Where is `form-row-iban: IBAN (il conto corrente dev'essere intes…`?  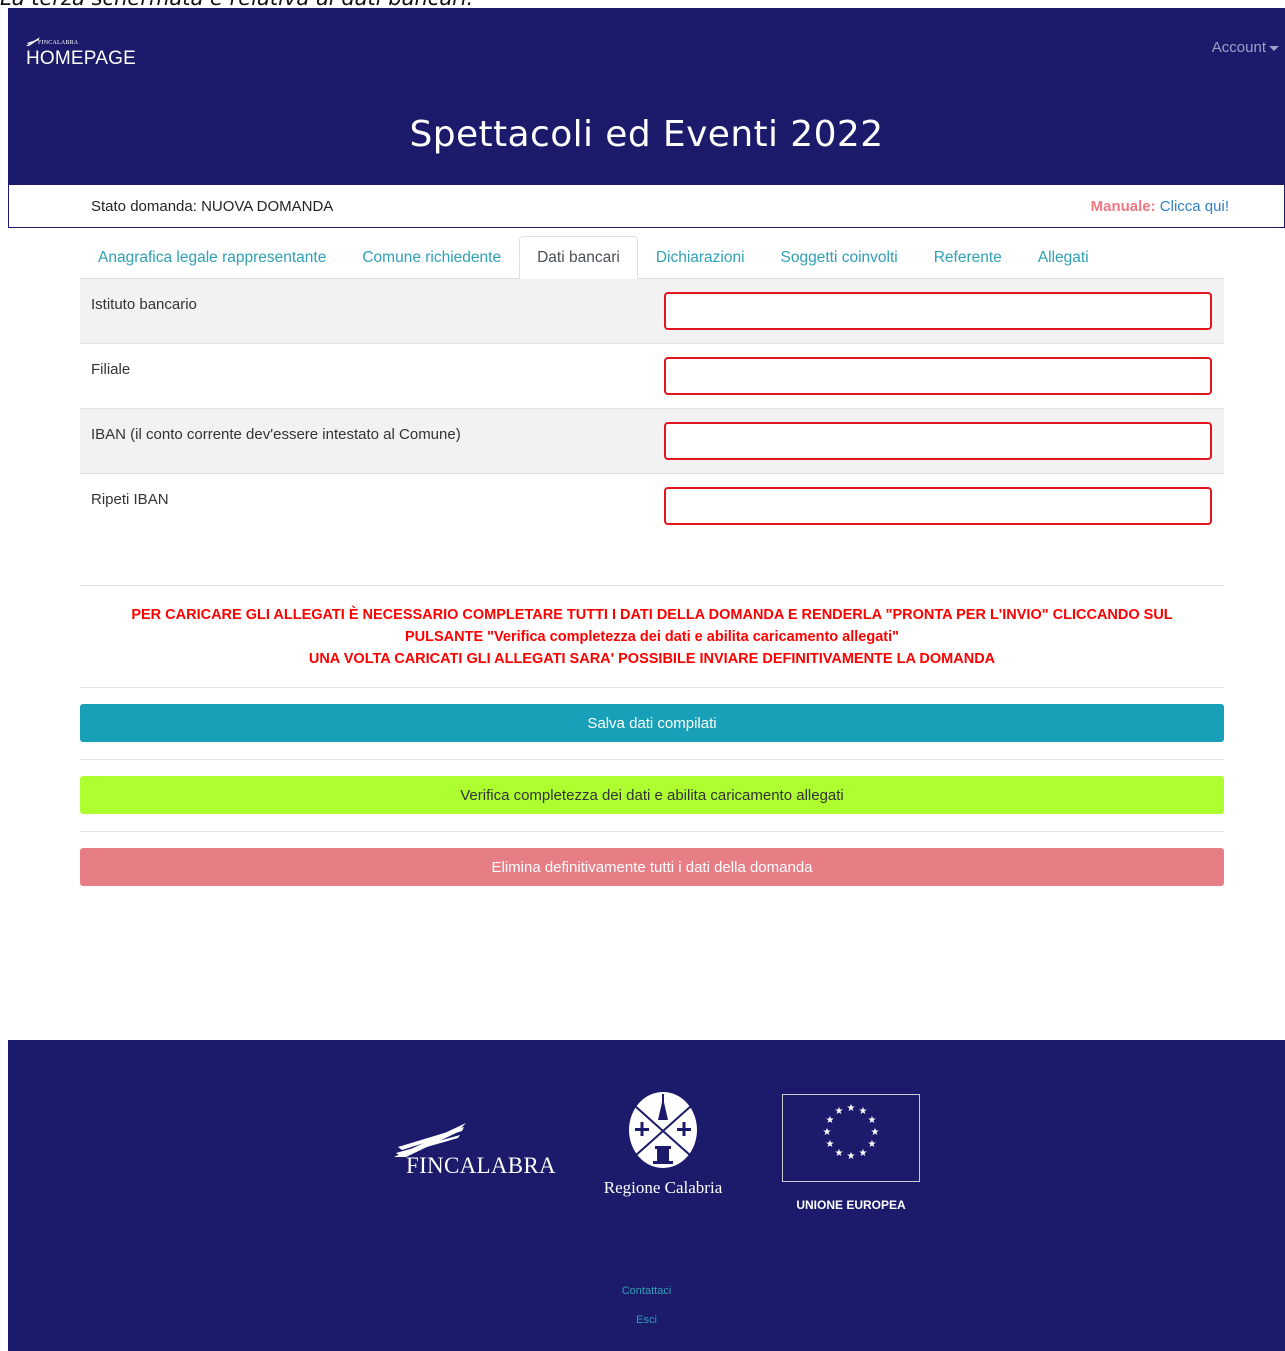 form-row-iban: IBAN (il conto corrente dev'essere intes… is located at coordinates (652, 441).